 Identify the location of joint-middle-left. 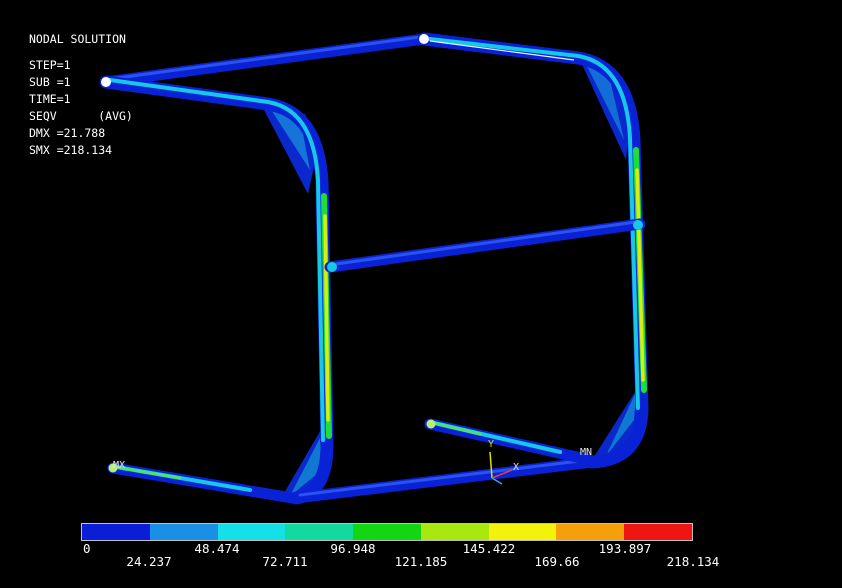
(332, 267).